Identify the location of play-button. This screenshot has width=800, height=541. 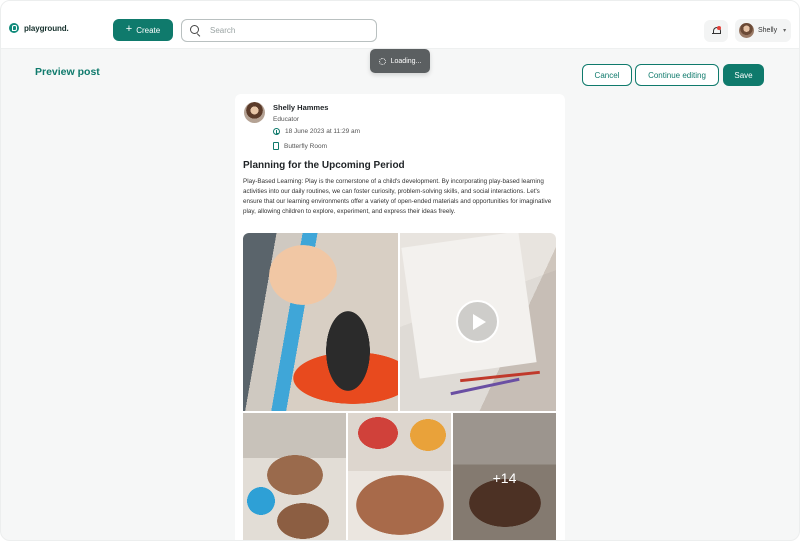
(477, 321).